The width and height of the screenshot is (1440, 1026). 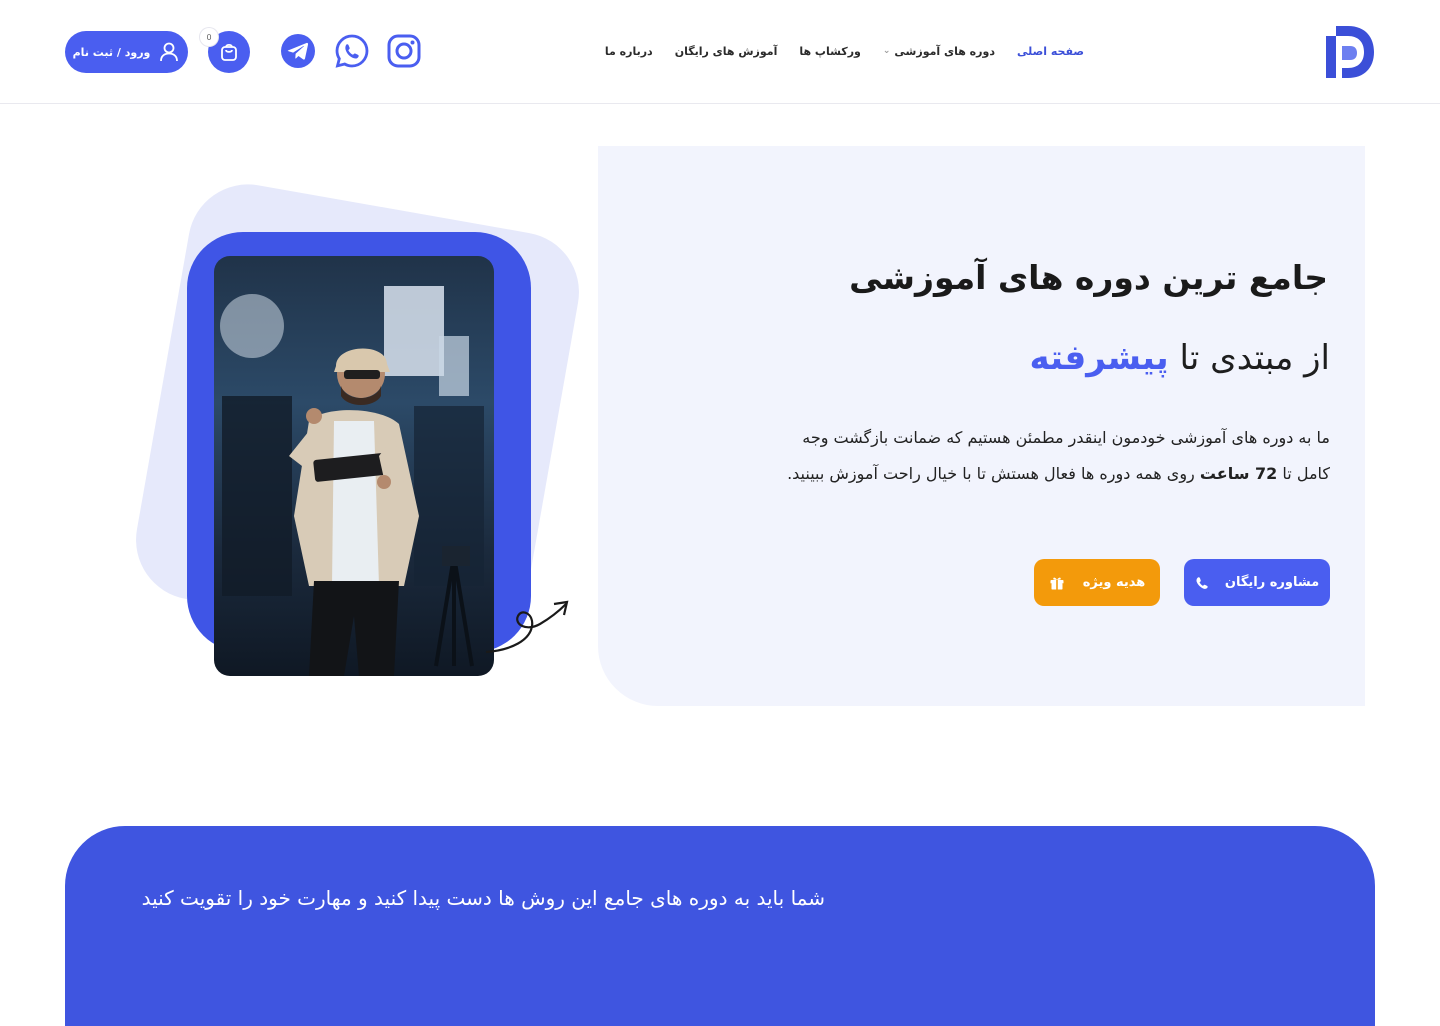 I want to click on hero-subtitle: از مبتدی تا پیشرفته, so click(x=1180, y=358).